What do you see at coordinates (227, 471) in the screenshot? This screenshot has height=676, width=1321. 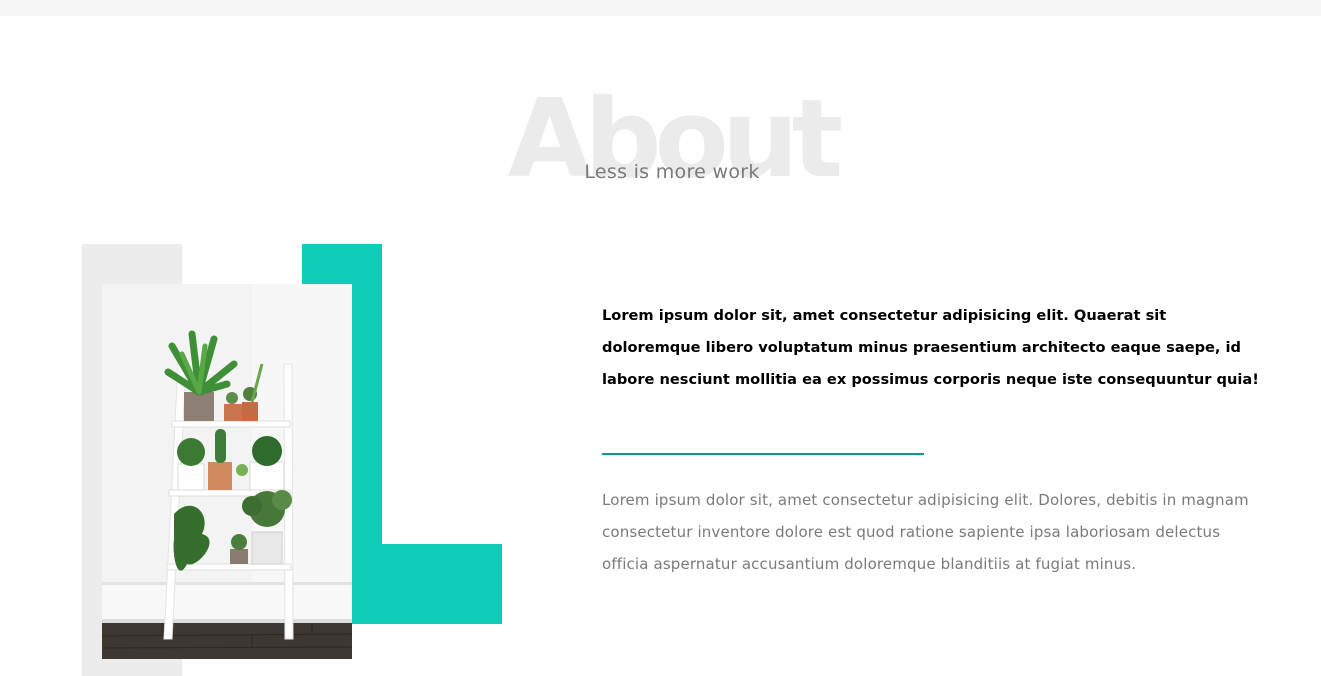 I see `about-photo` at bounding box center [227, 471].